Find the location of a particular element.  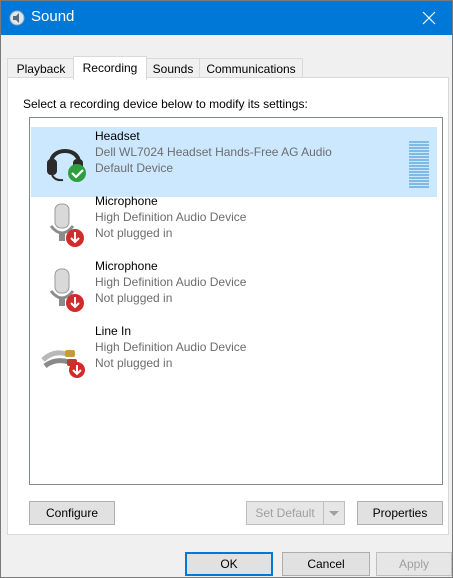

close-button is located at coordinates (429, 18).